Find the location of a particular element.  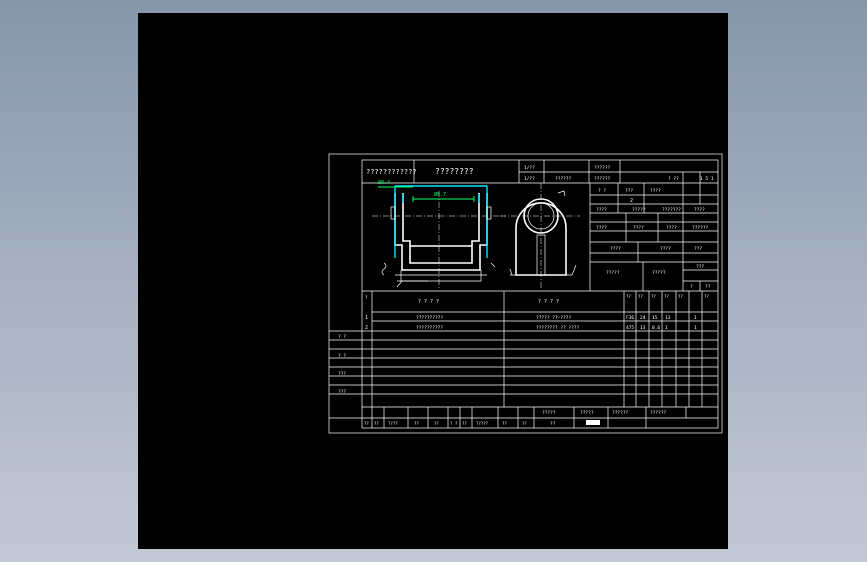

footer-label-4: ?? is located at coordinates (416, 423).